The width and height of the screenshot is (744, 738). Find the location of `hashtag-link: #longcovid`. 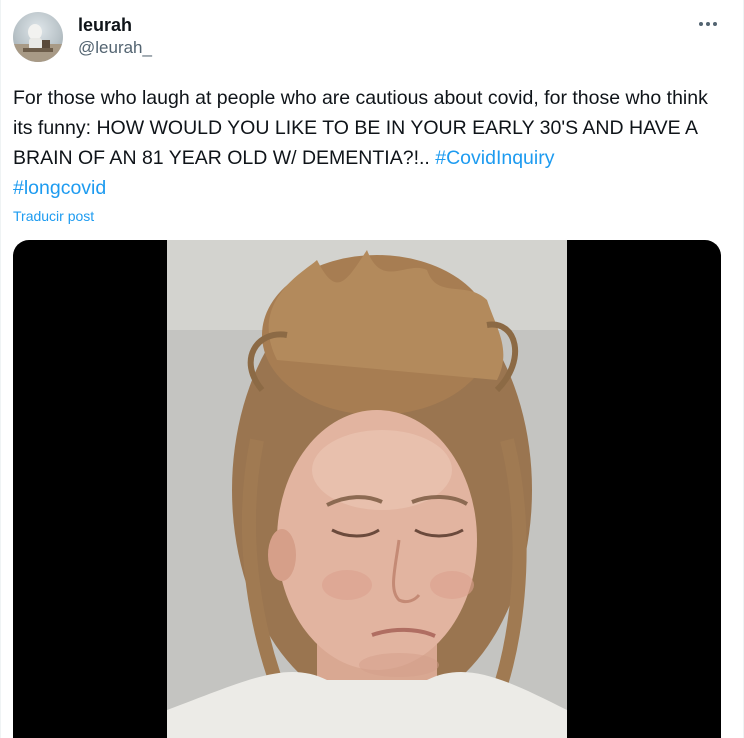

hashtag-link: #longcovid is located at coordinates (59, 188).